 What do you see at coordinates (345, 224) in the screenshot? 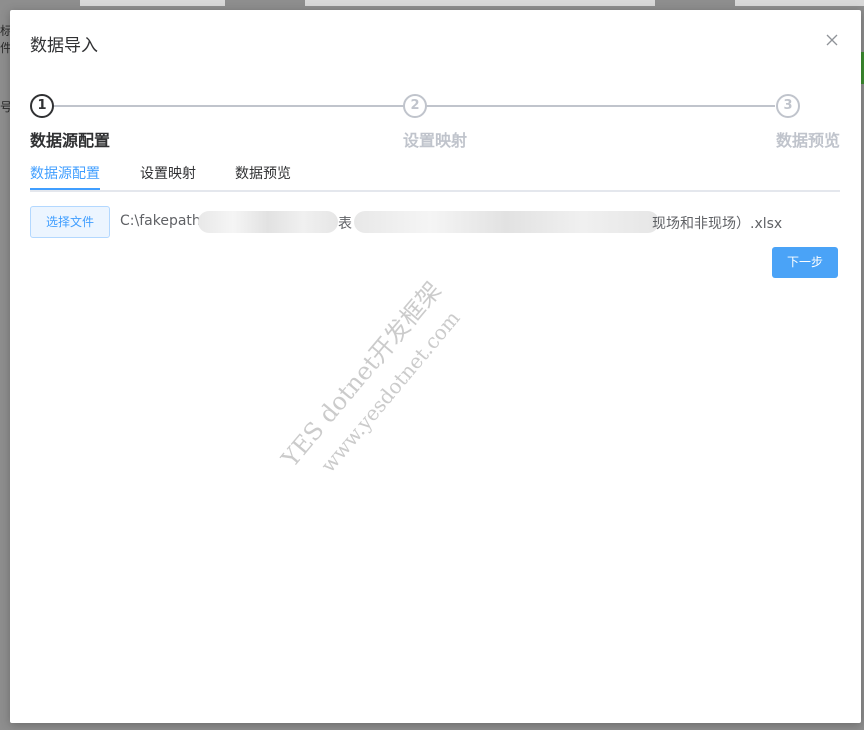
I see `file-path-mid: 表` at bounding box center [345, 224].